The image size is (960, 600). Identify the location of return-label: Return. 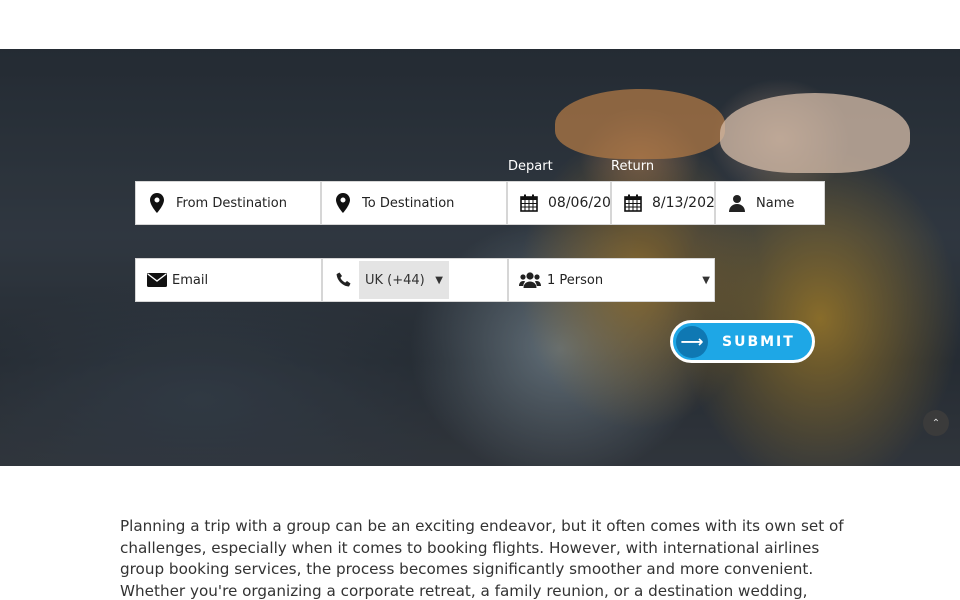
(633, 166).